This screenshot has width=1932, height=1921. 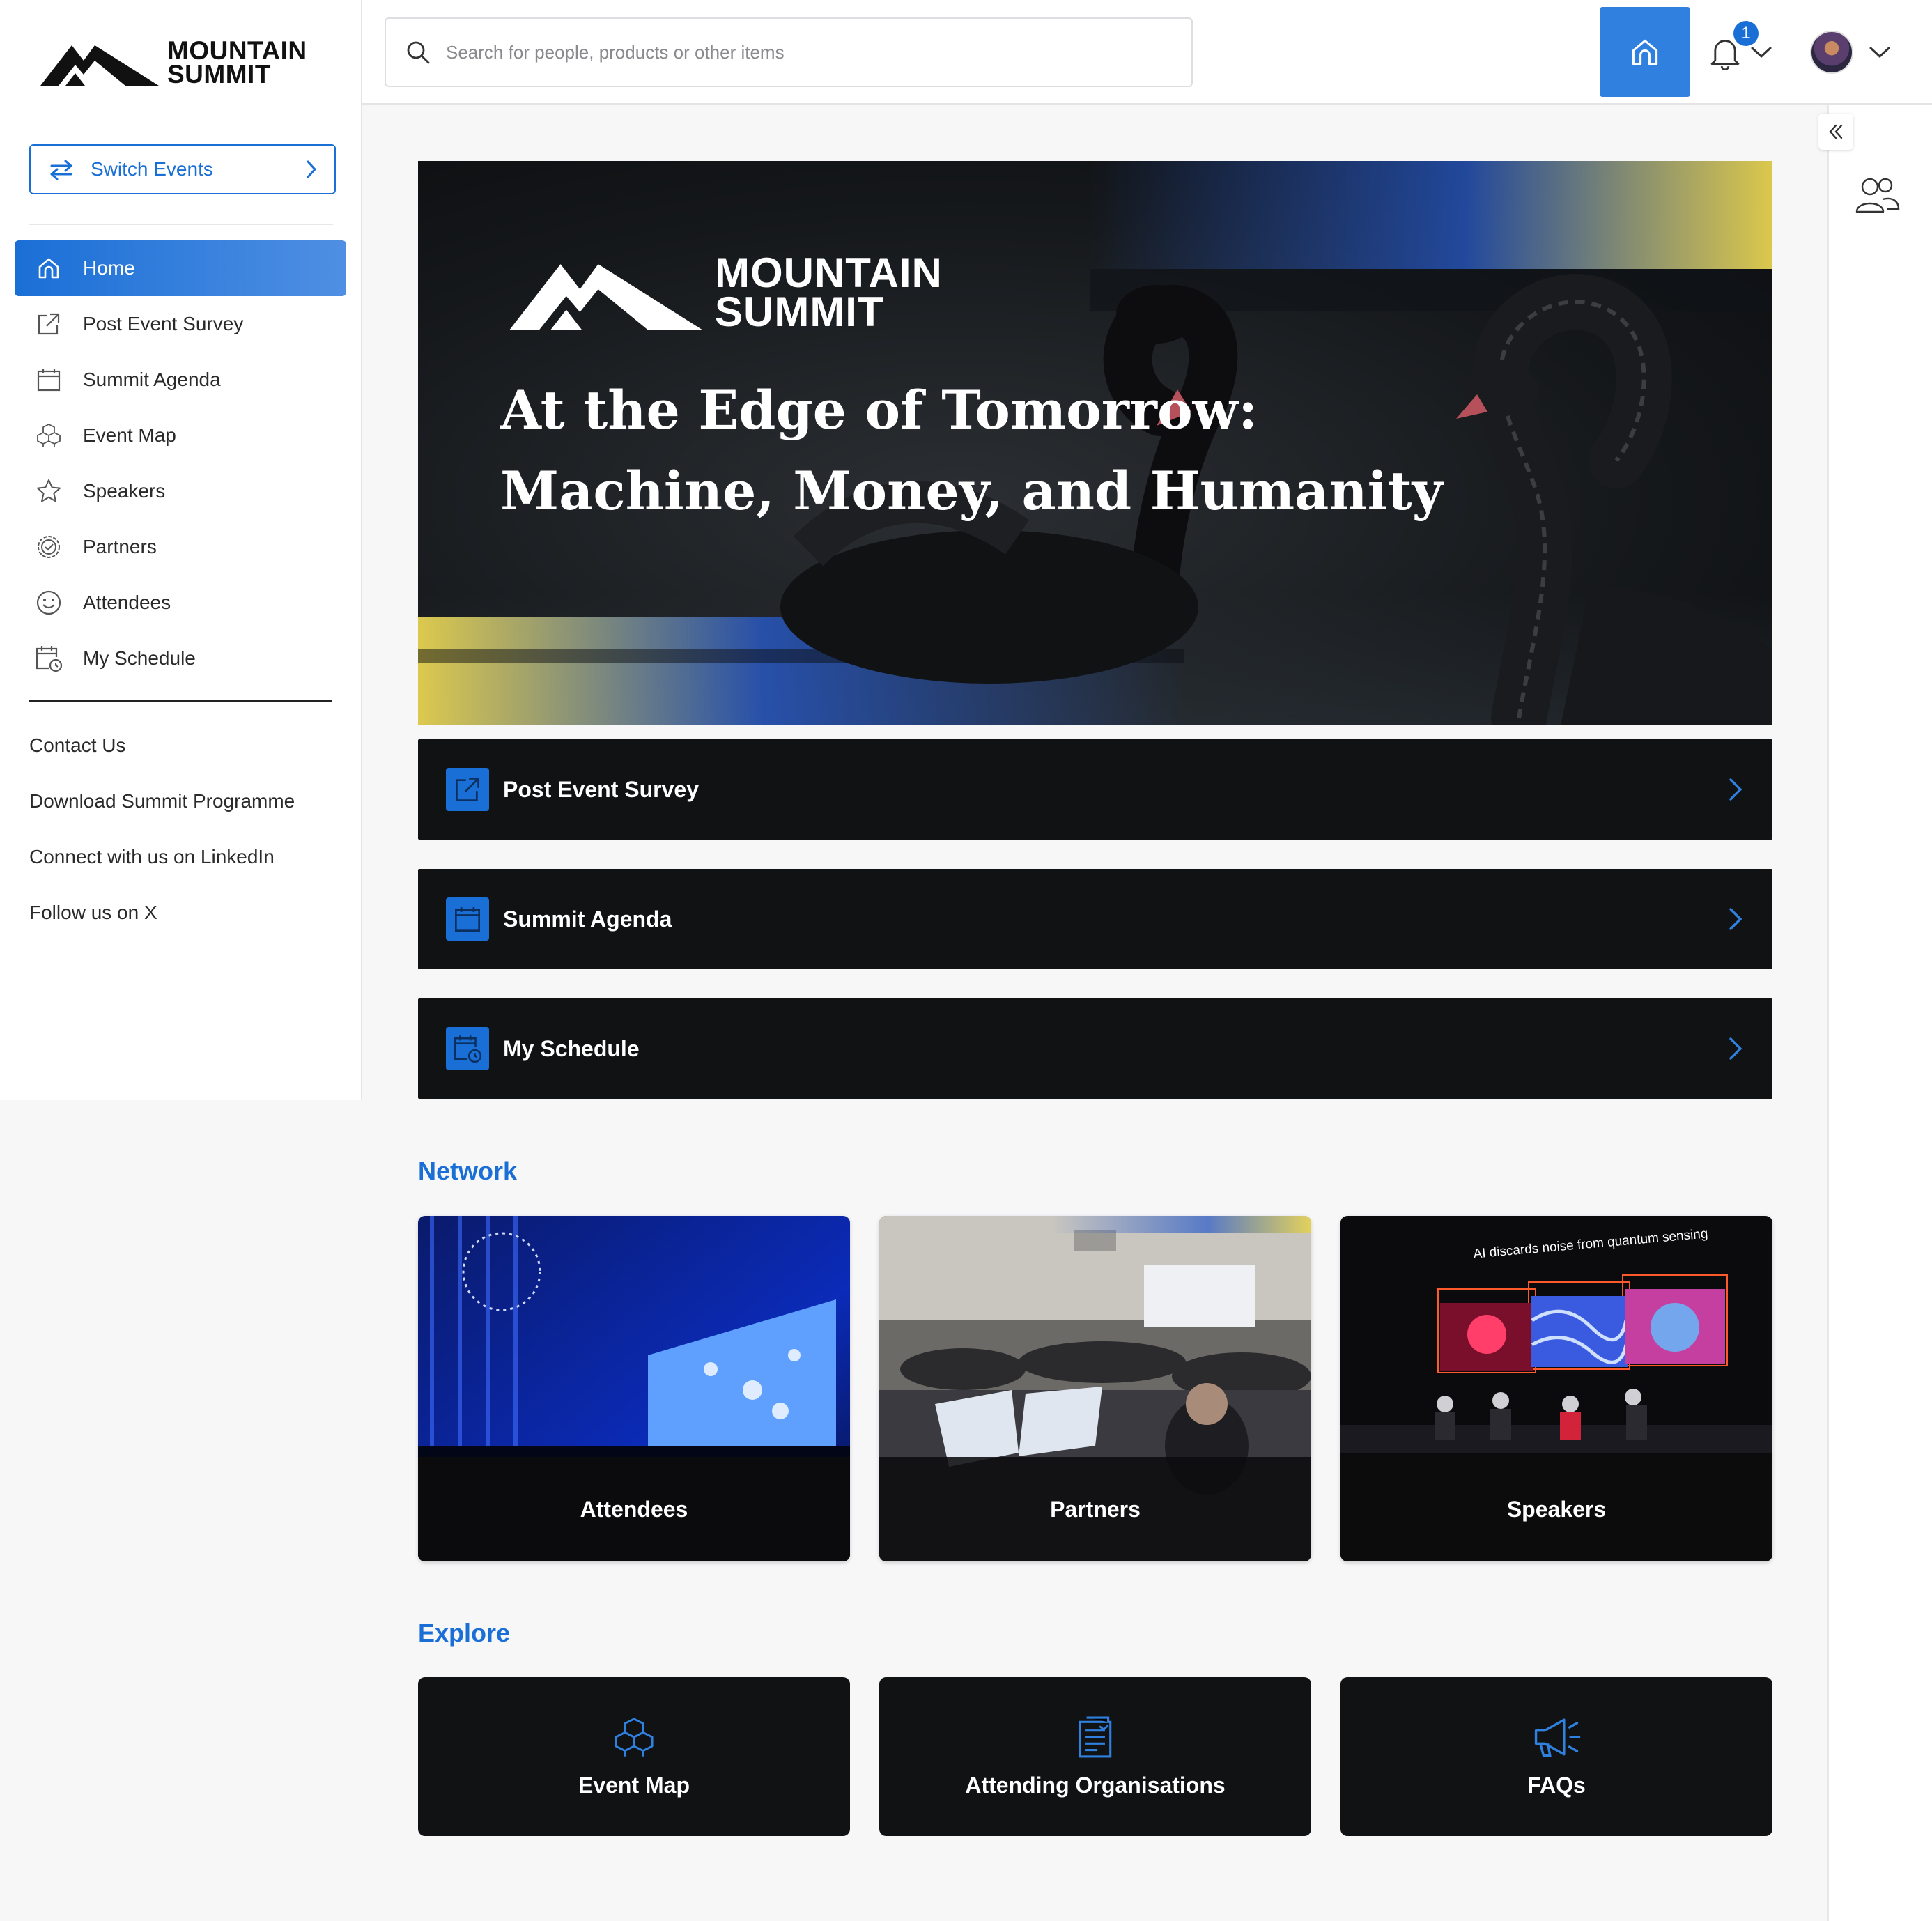 I want to click on network-card-attendees: Attendees, so click(x=634, y=1388).